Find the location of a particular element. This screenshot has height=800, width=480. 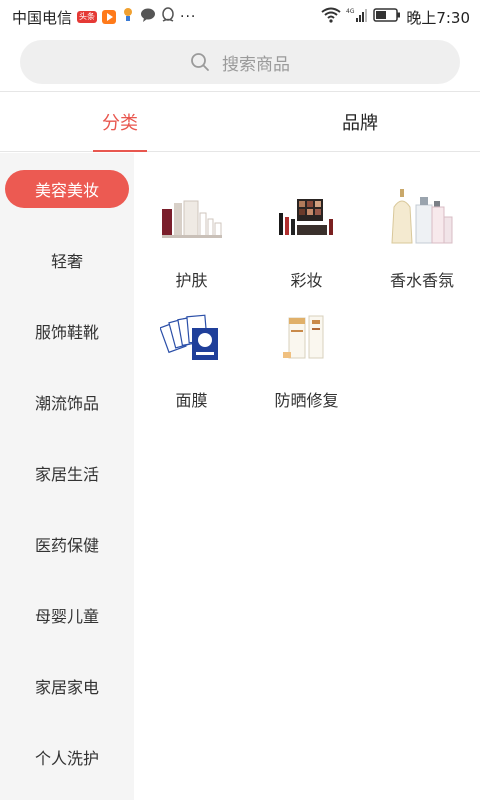

sidebar-item-label: 服饰鞋靴 is located at coordinates (66, 332).